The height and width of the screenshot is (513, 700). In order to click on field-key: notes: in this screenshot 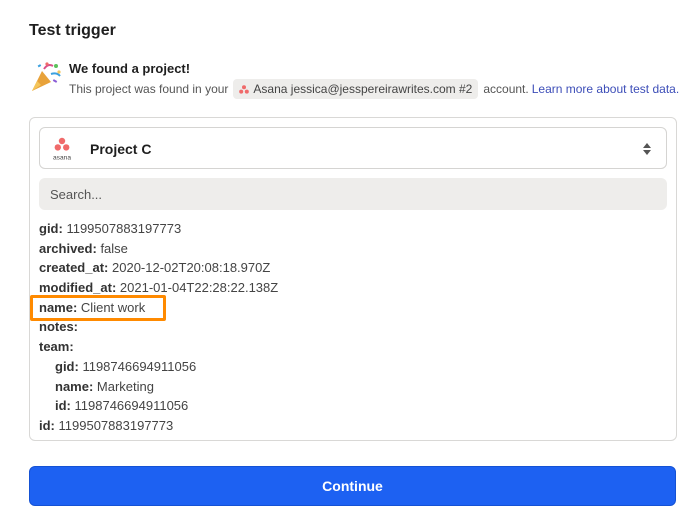, I will do `click(58, 327)`.